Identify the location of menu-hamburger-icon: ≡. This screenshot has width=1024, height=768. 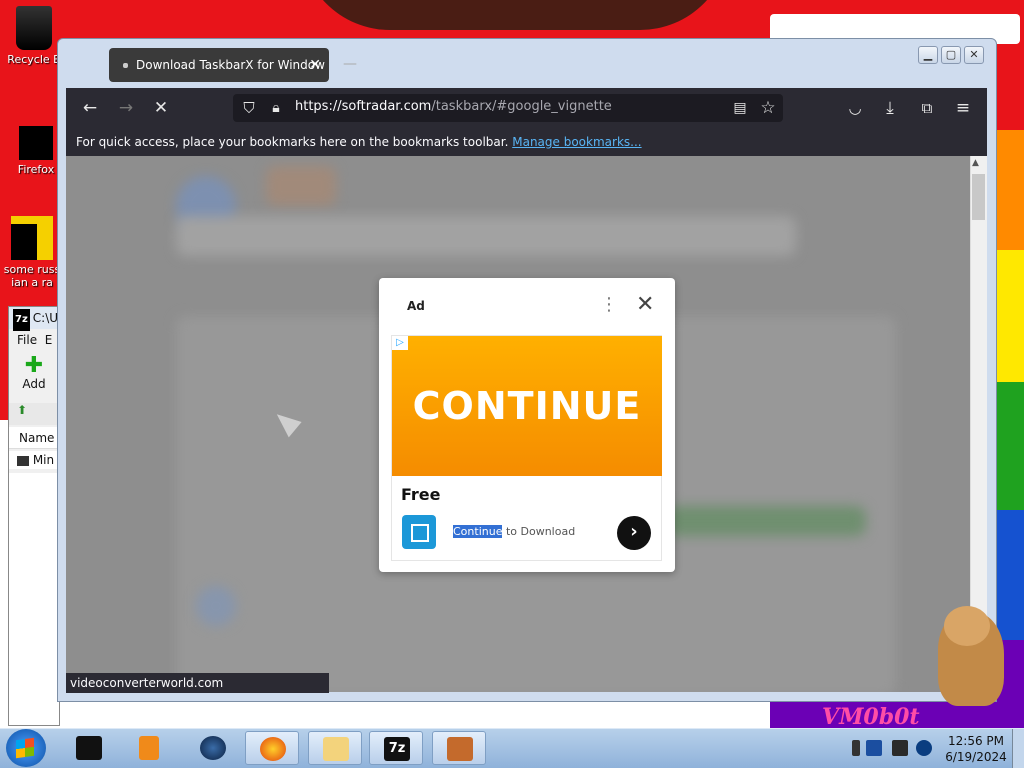
(963, 108).